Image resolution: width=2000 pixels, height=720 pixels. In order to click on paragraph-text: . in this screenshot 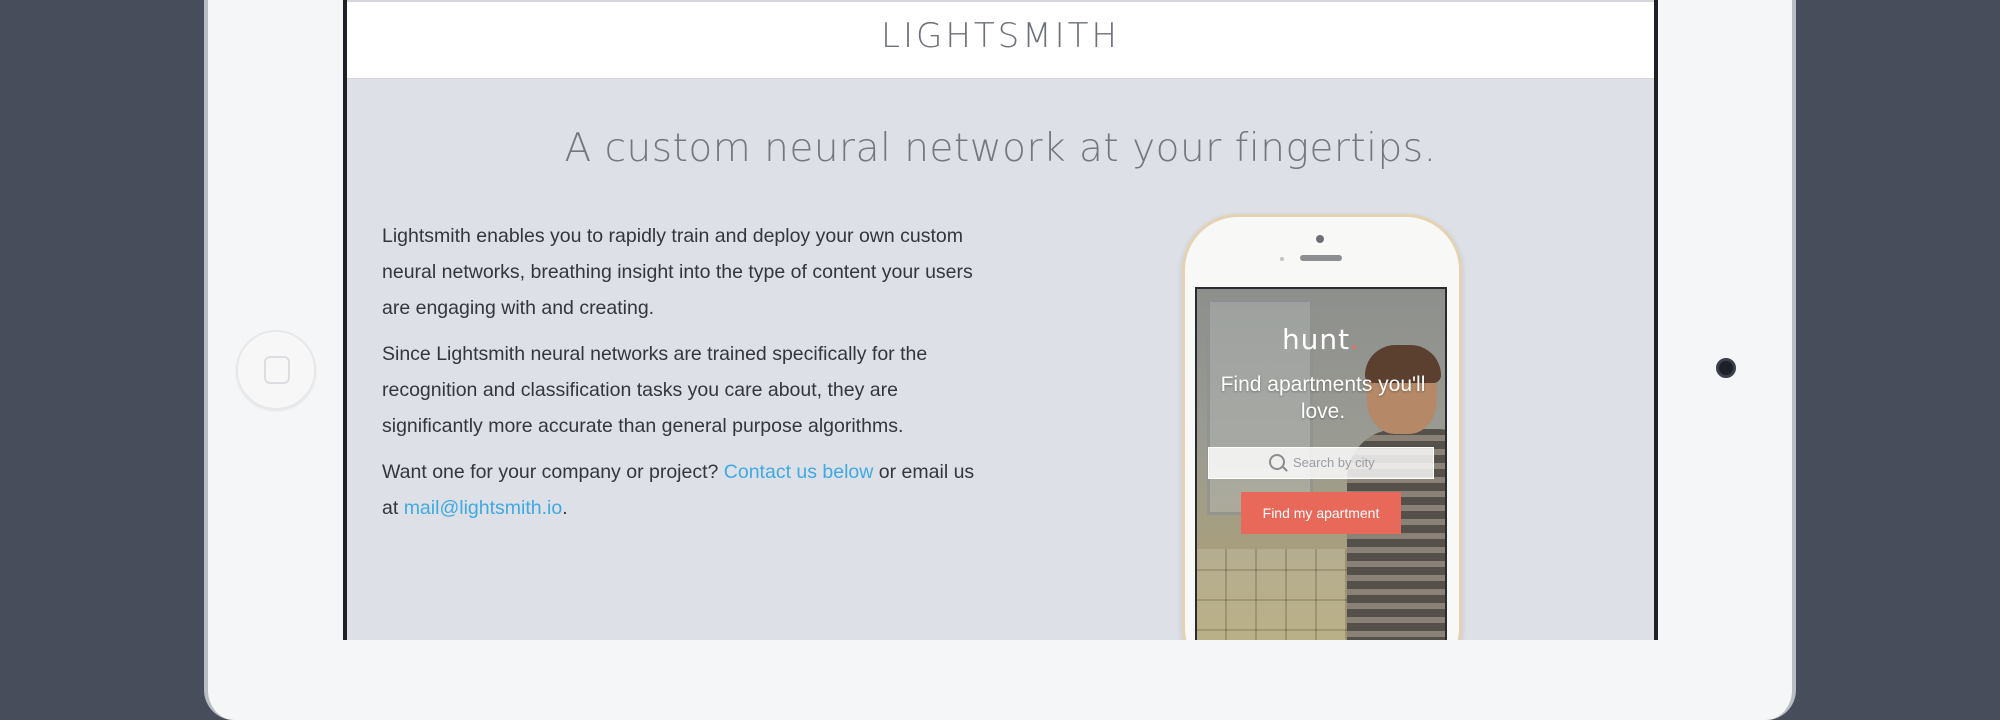, I will do `click(565, 508)`.